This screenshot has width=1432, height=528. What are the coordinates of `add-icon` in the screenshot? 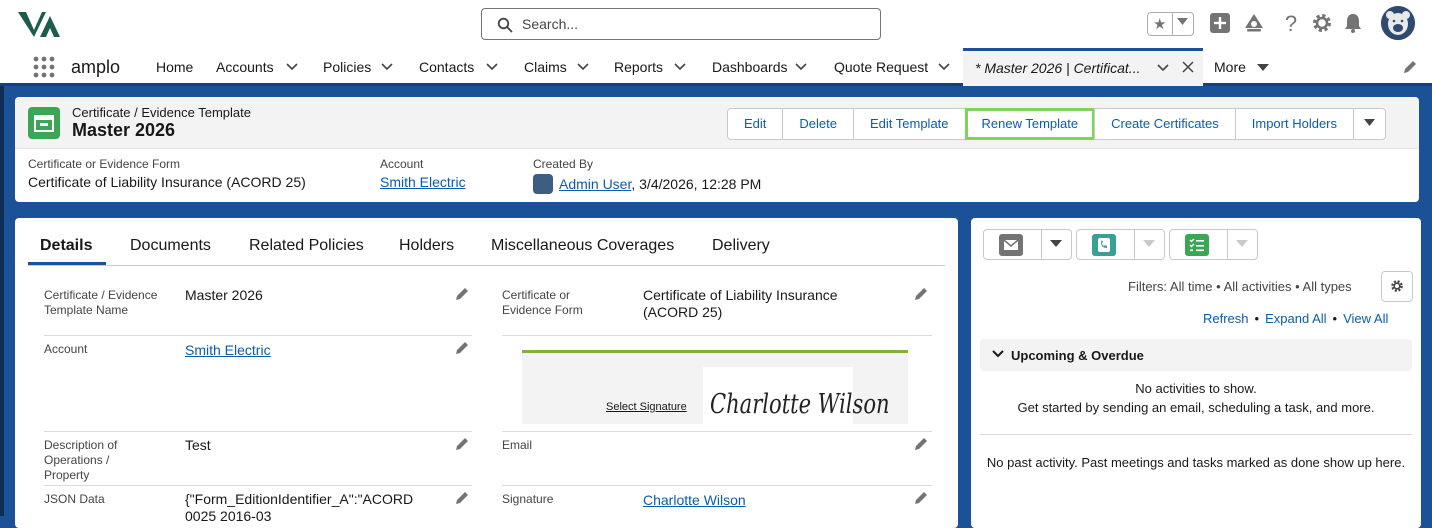 It's located at (1220, 23).